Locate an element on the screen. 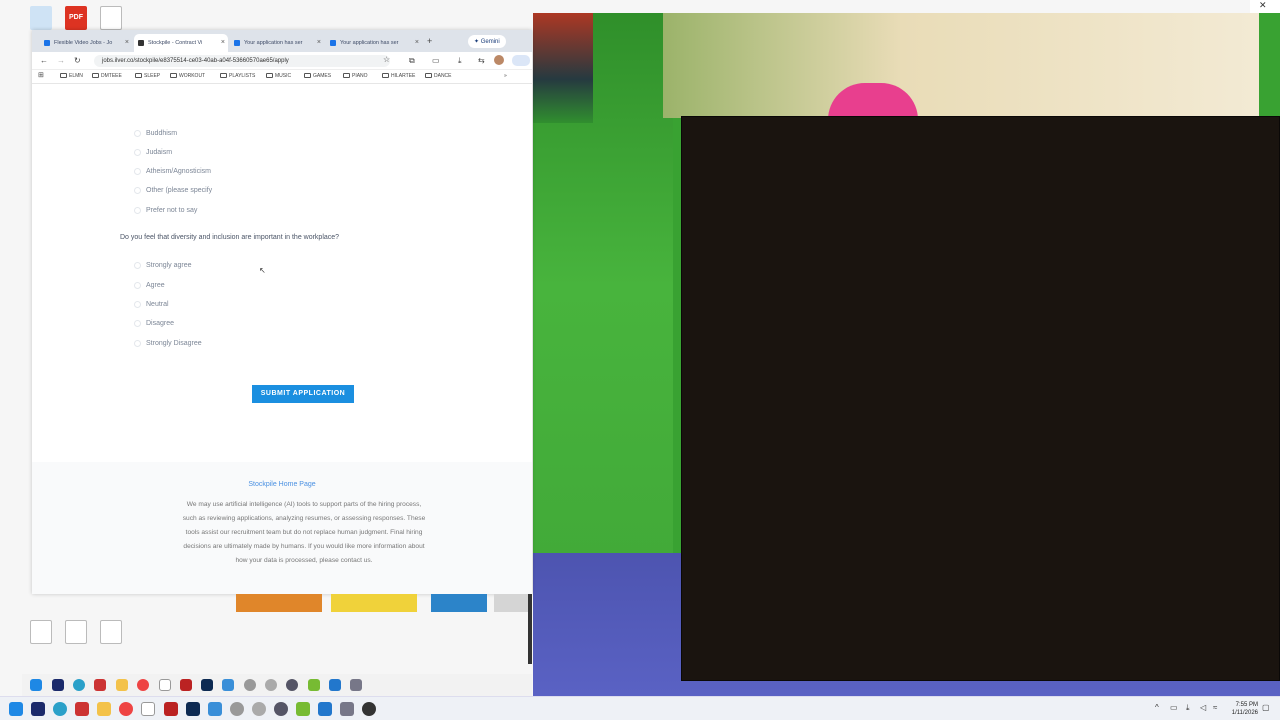 This screenshot has height=720, width=1280. tab-application-sent-2: Your application has ser × is located at coordinates (374, 43).